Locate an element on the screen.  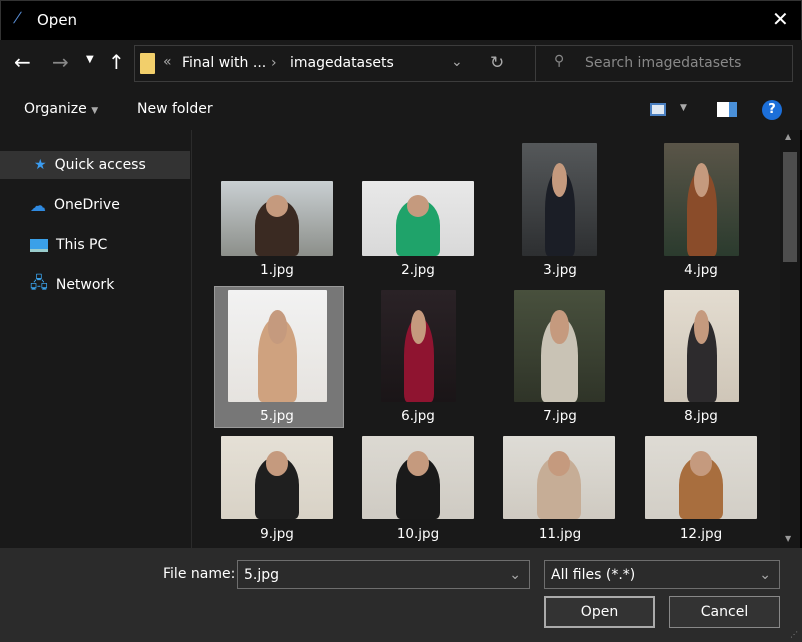
file-name-label: 10.jpg is located at coordinates (418, 534).